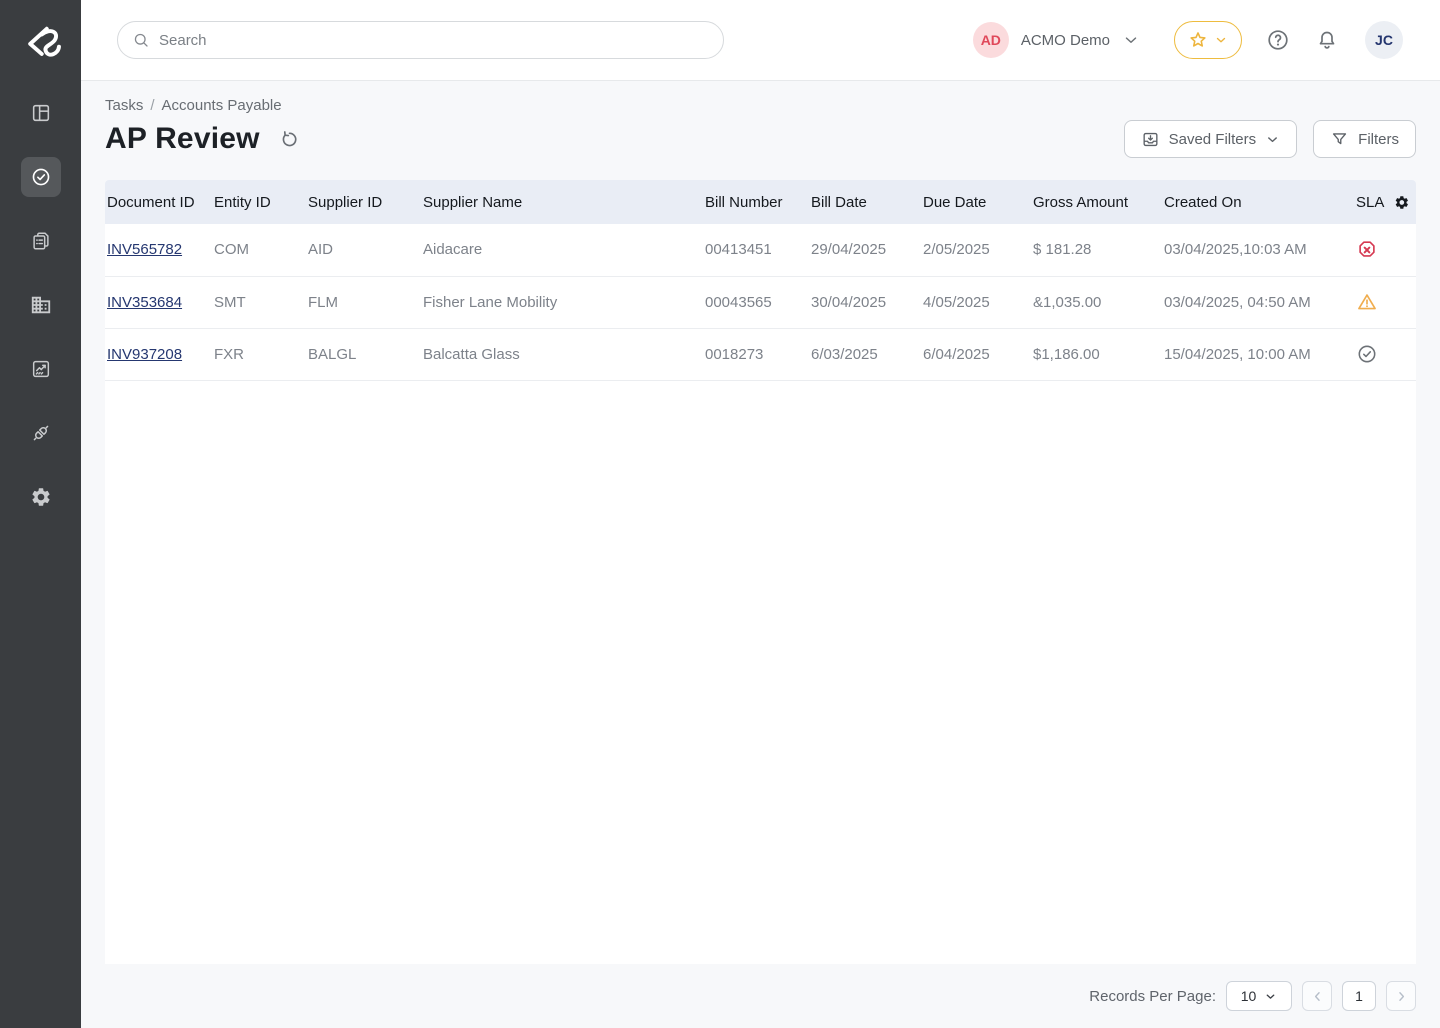 The image size is (1440, 1028). I want to click on building-icon, so click(40, 305).